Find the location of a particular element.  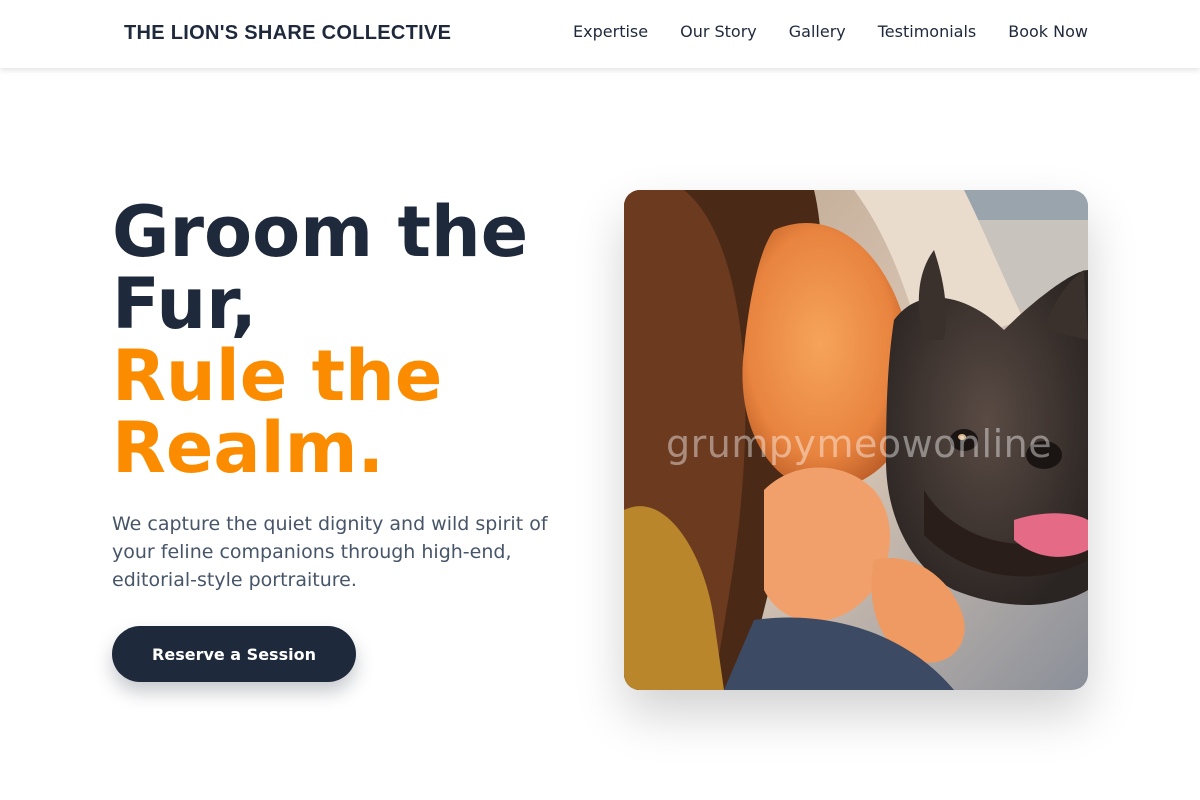

nav-expertise: Expertise is located at coordinates (610, 31).